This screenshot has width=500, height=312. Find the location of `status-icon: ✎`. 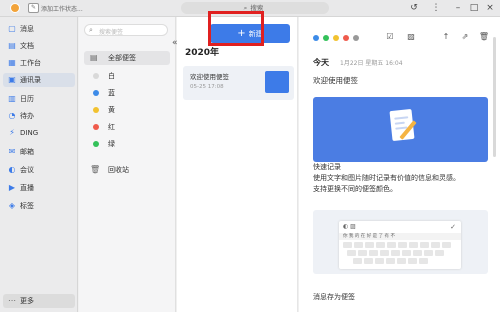

status-icon: ✎ is located at coordinates (33, 8).